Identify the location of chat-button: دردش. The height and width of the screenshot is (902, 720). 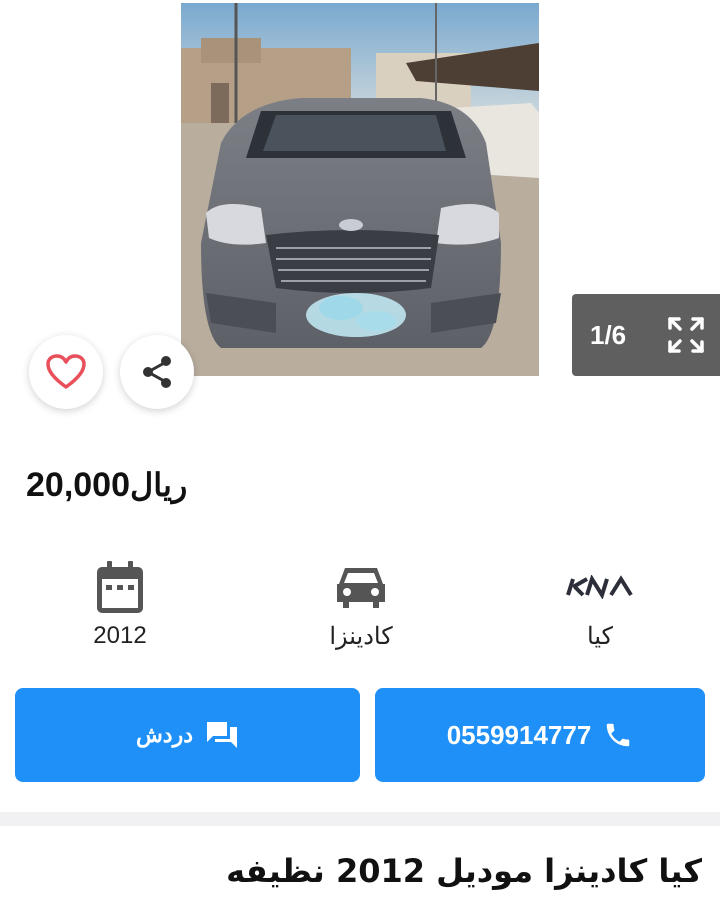
(187, 735).